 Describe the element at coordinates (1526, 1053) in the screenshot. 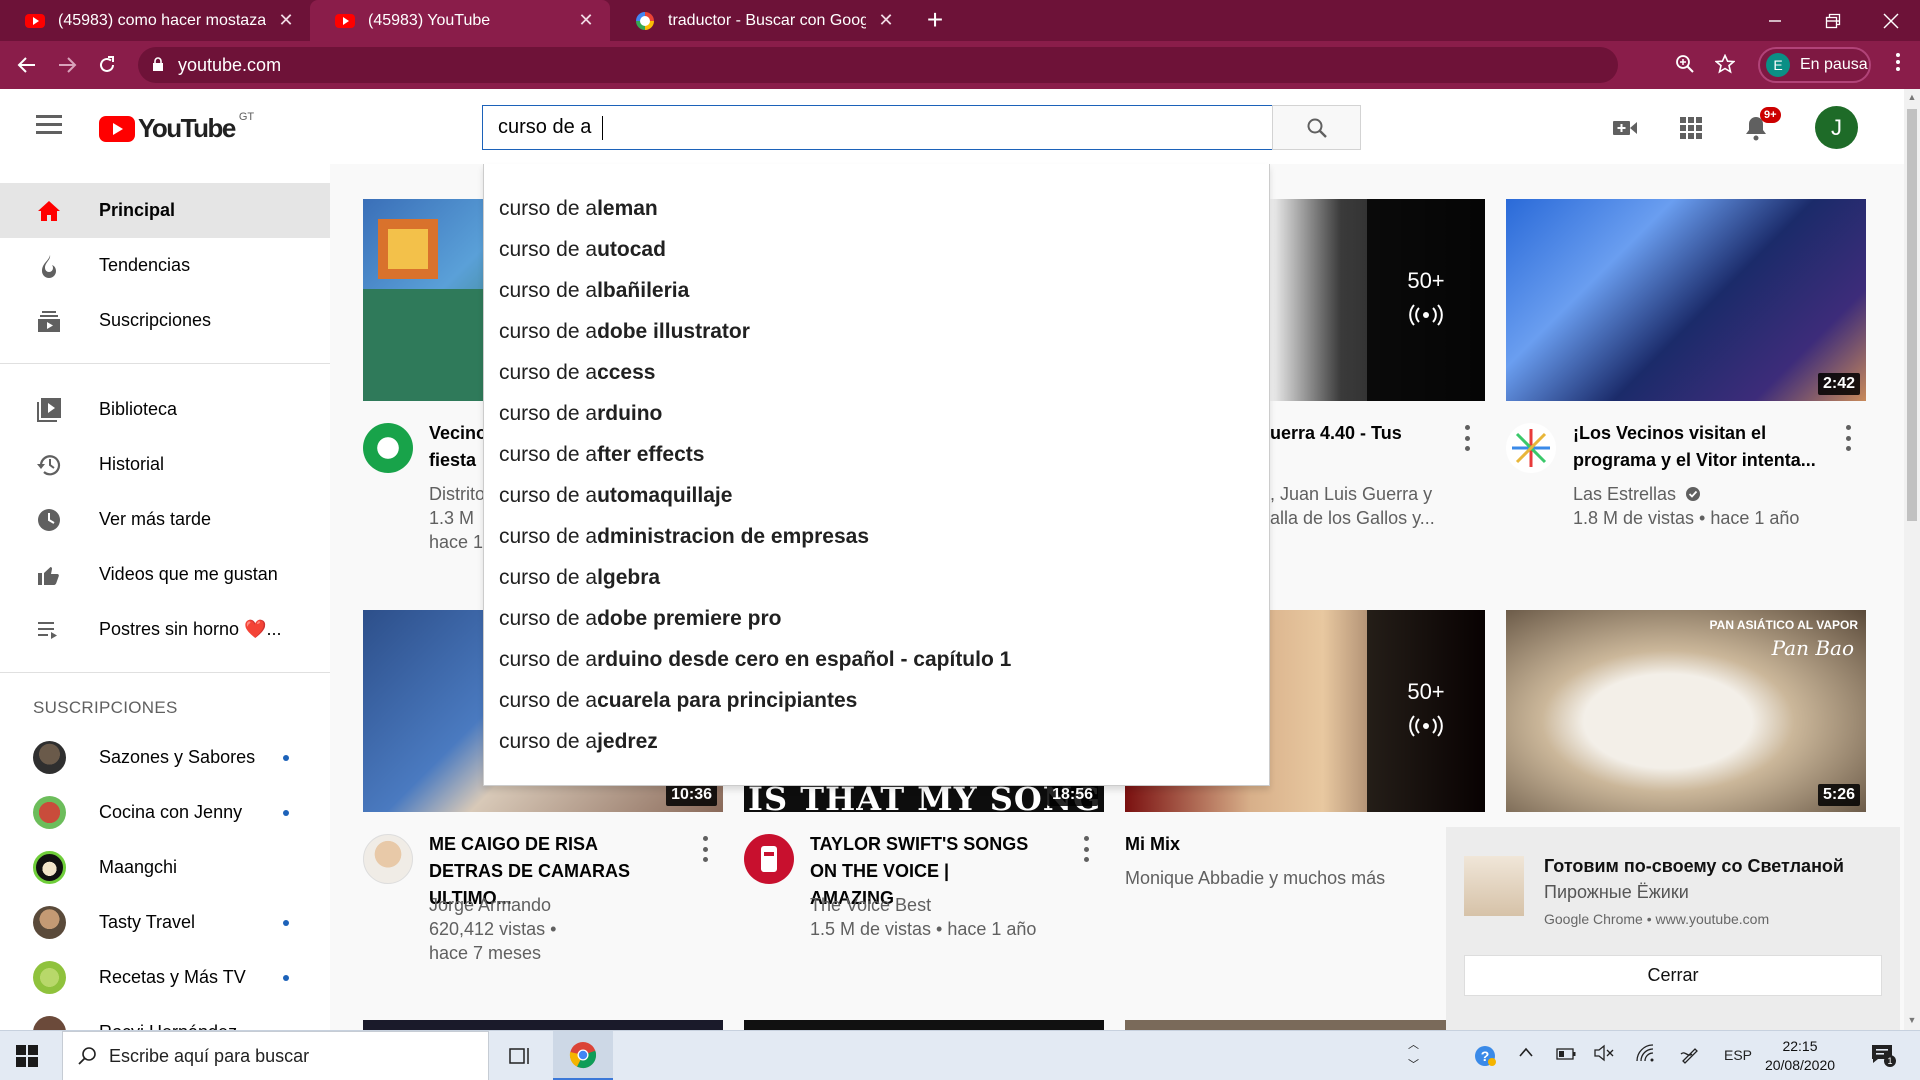

I see `show-hidden-icons-chevron-icon` at that location.